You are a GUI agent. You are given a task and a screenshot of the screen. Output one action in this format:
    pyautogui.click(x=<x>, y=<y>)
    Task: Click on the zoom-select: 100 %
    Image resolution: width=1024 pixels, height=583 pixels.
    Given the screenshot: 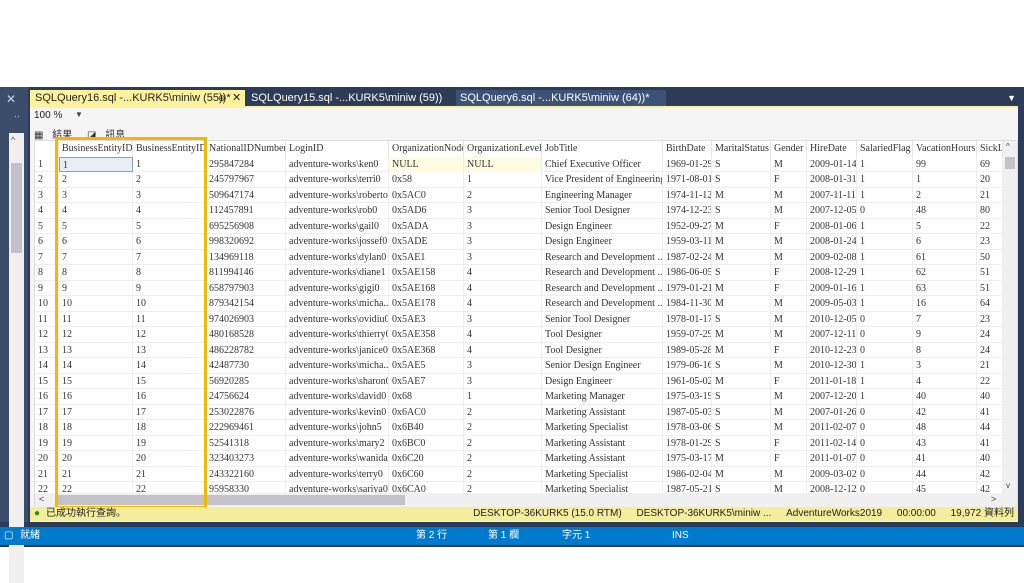 What is the action you would take?
    pyautogui.click(x=48, y=115)
    